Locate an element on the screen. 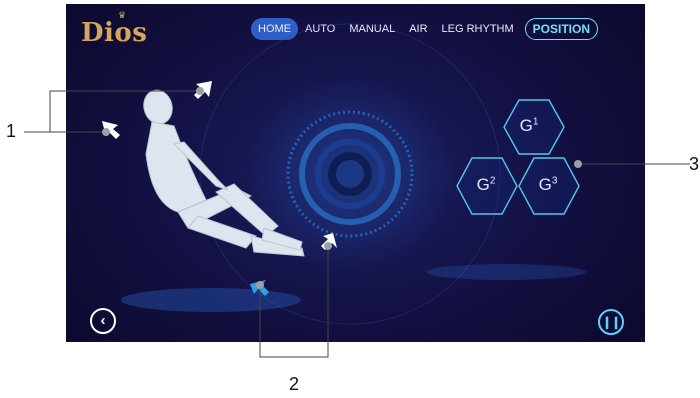 Image resolution: width=700 pixels, height=398 pixels. callout-1: 1 is located at coordinates (11, 131).